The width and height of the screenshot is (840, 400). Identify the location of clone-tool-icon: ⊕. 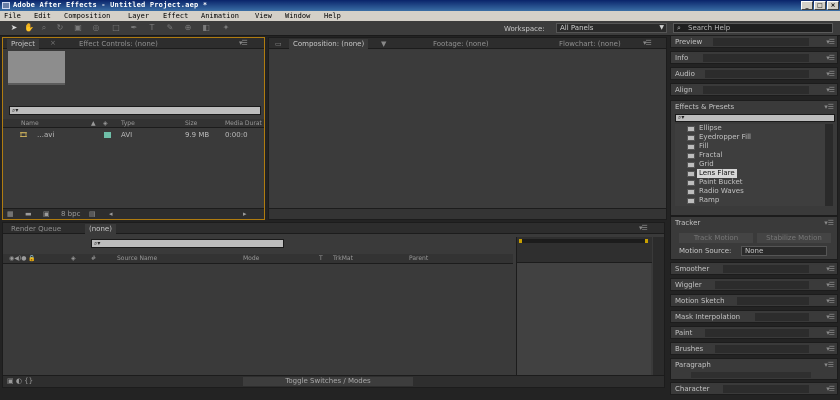
(188, 28).